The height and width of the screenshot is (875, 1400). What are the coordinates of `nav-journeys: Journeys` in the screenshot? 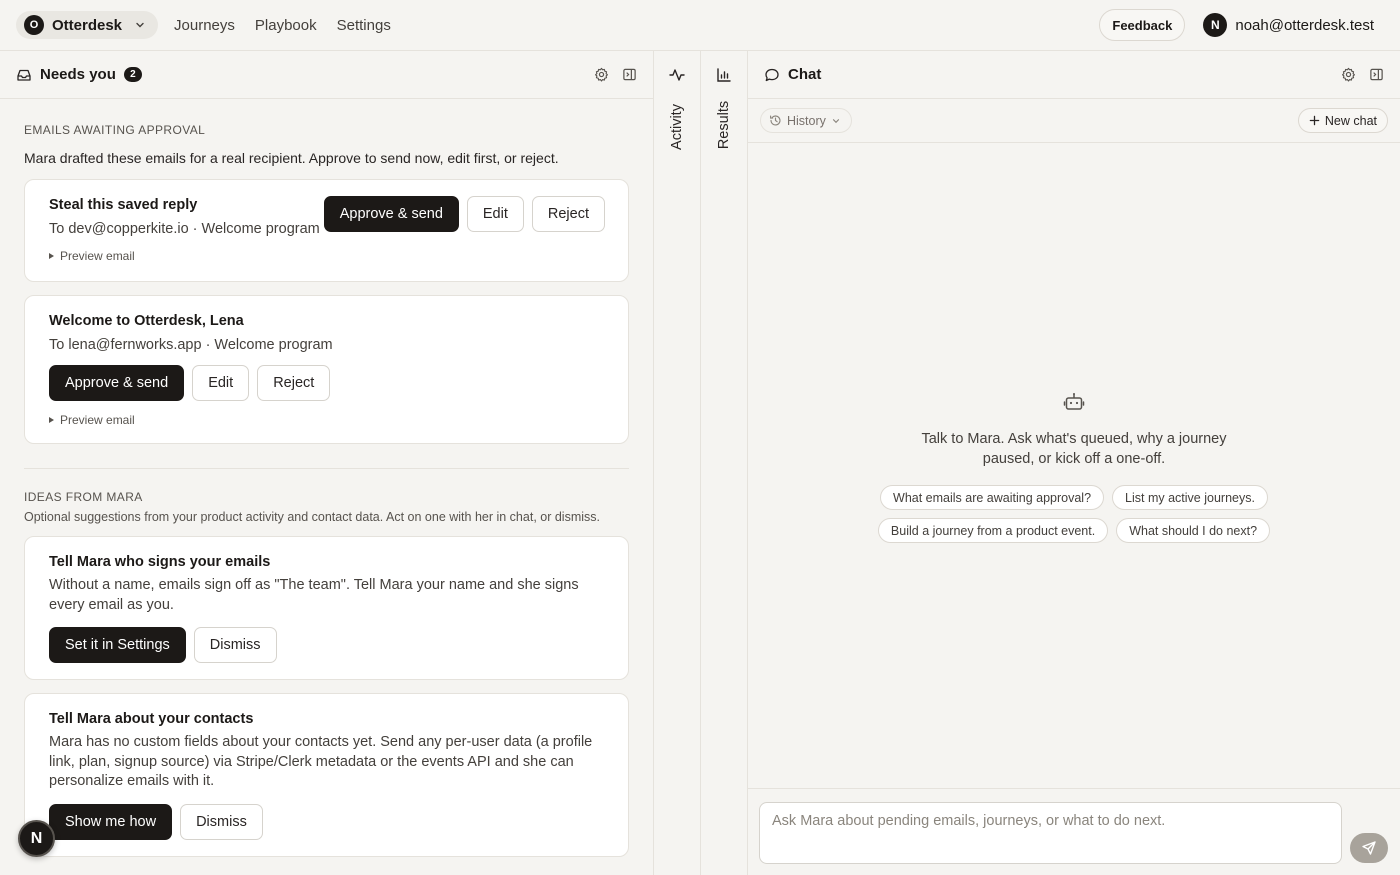 It's located at (204, 25).